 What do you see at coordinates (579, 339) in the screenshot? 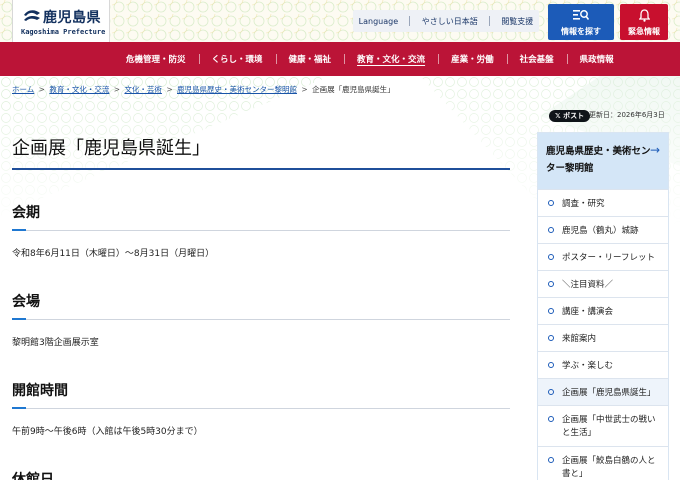
I see `side-item-label: 来館案内` at bounding box center [579, 339].